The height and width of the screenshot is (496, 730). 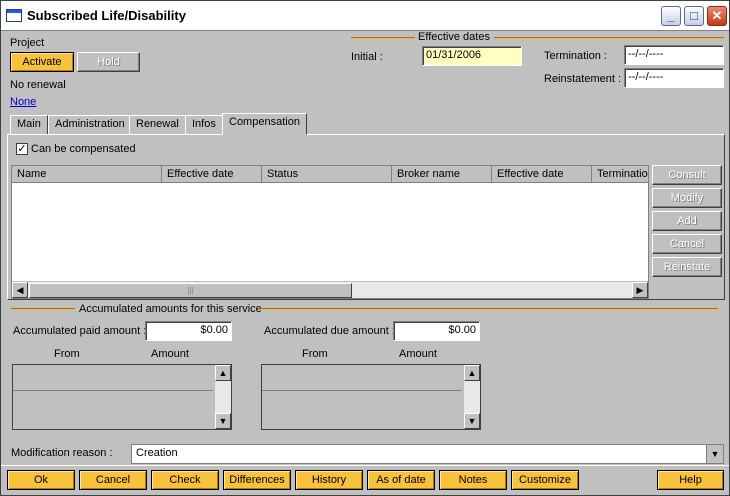 I want to click on scroll-right-icon: ▶, so click(x=640, y=290).